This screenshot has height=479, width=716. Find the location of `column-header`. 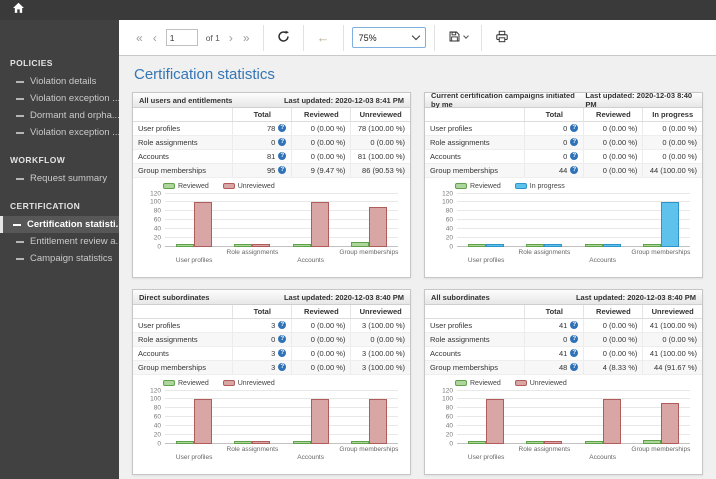

column-header is located at coordinates (475, 115).